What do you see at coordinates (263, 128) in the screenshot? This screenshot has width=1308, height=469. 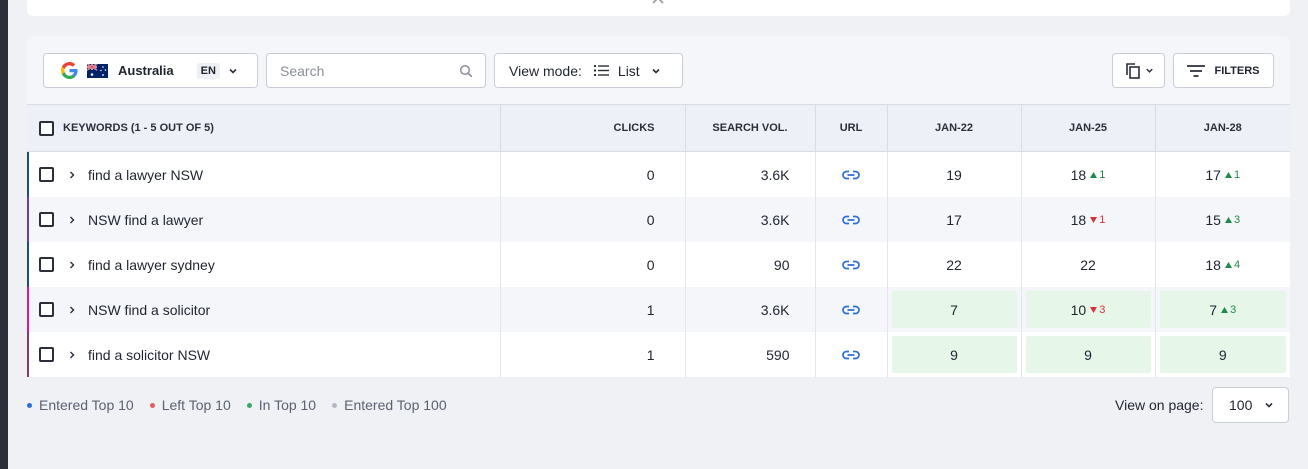 I see `keywords-header: KEYWORDS (1 - 5 OUT OF 5)` at bounding box center [263, 128].